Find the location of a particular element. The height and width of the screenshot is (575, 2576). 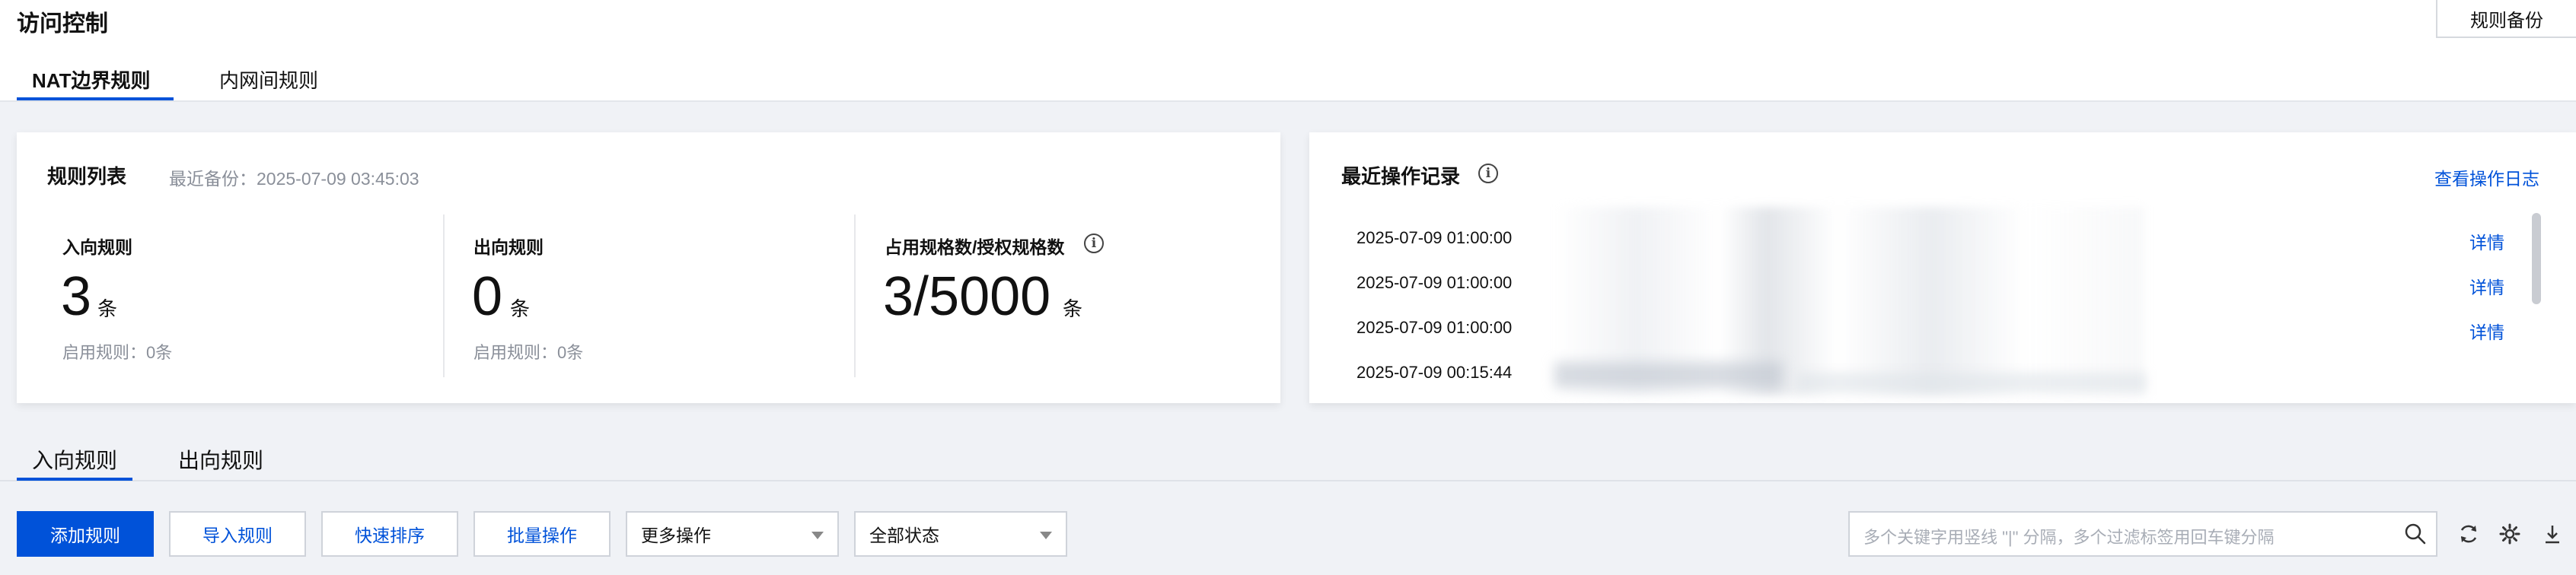

status-filter-select: 全部状态 is located at coordinates (960, 534).